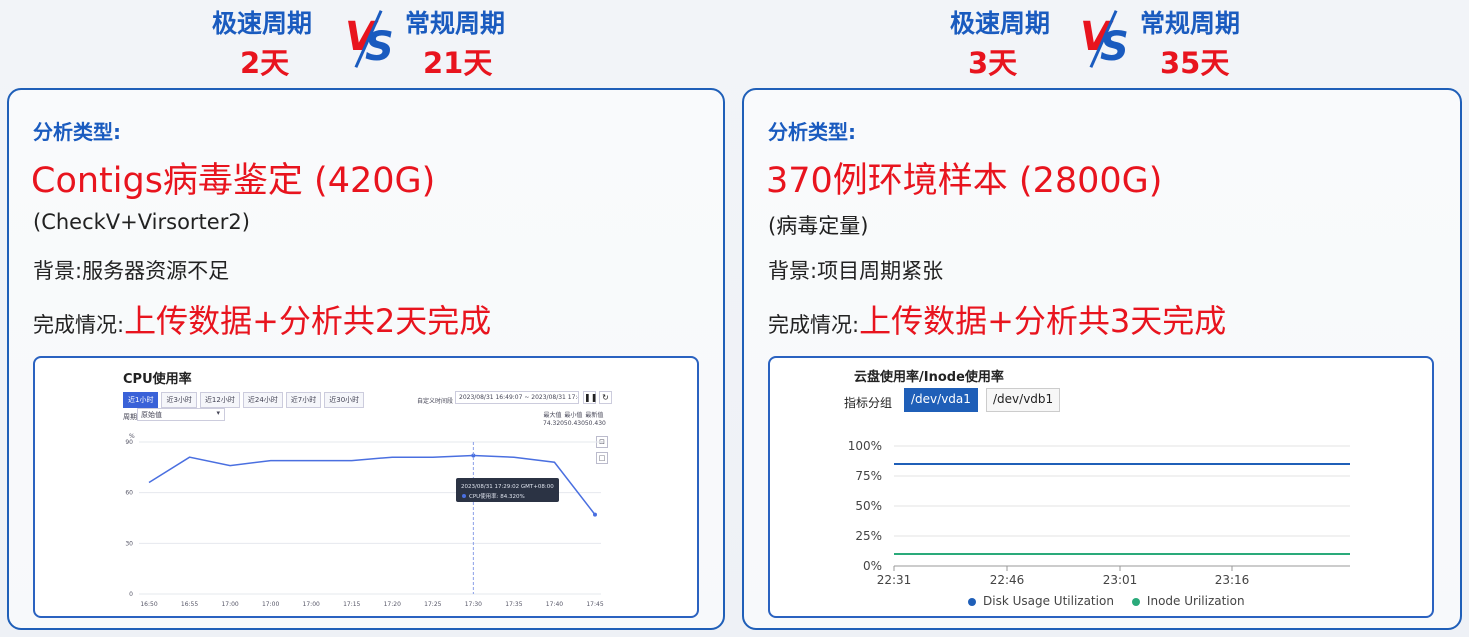  I want to click on y-tick-label: 0, so click(131, 594).